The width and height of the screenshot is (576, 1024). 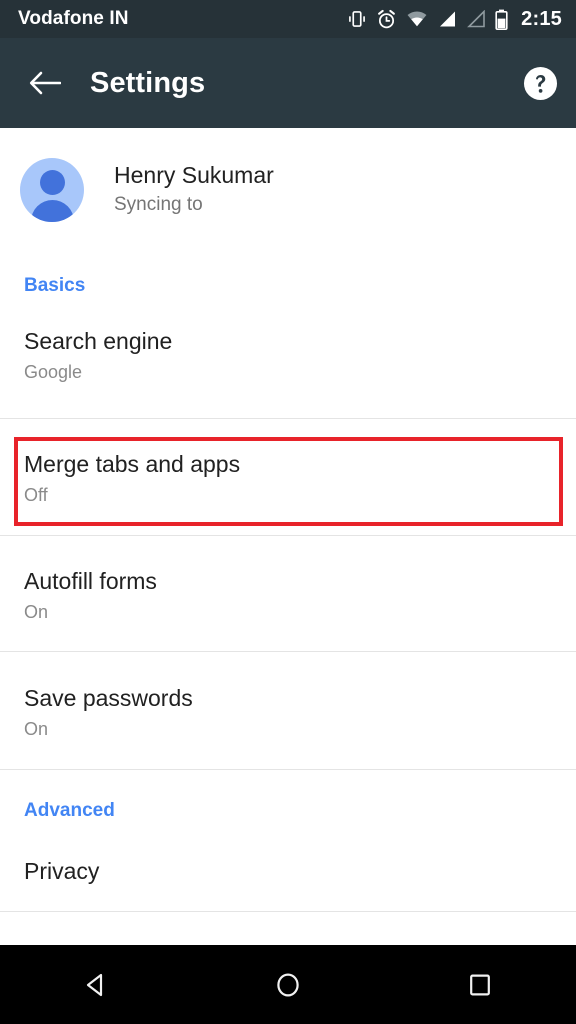 What do you see at coordinates (357, 19) in the screenshot?
I see `vibrate-icon` at bounding box center [357, 19].